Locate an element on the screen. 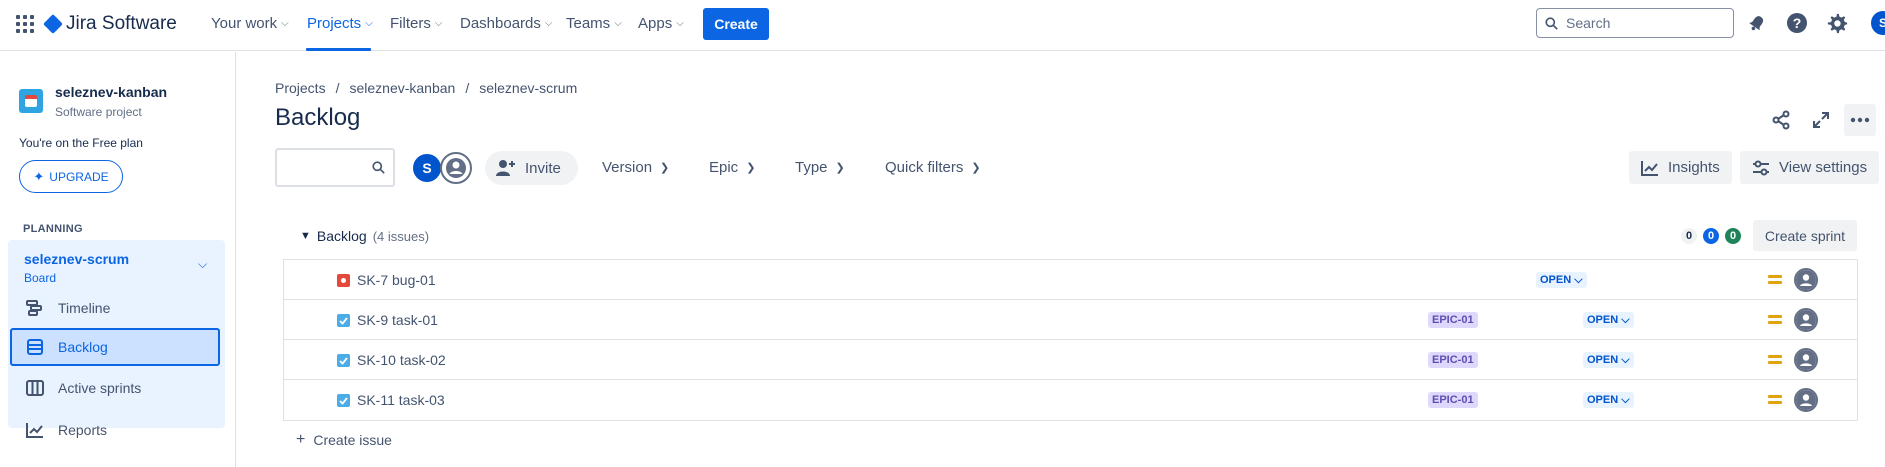  board-name: seleznev-scrum is located at coordinates (76, 259).